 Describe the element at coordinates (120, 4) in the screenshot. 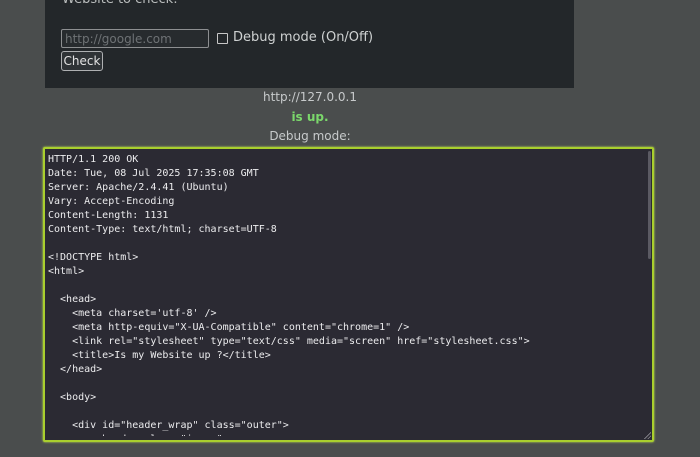

I see `website-label: Website to check:` at that location.